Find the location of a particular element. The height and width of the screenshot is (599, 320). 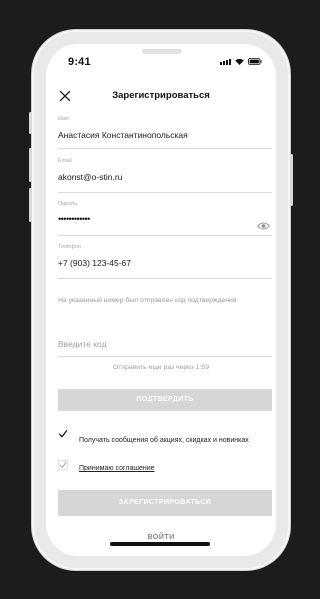

status-time: 9:41 is located at coordinates (79, 62).